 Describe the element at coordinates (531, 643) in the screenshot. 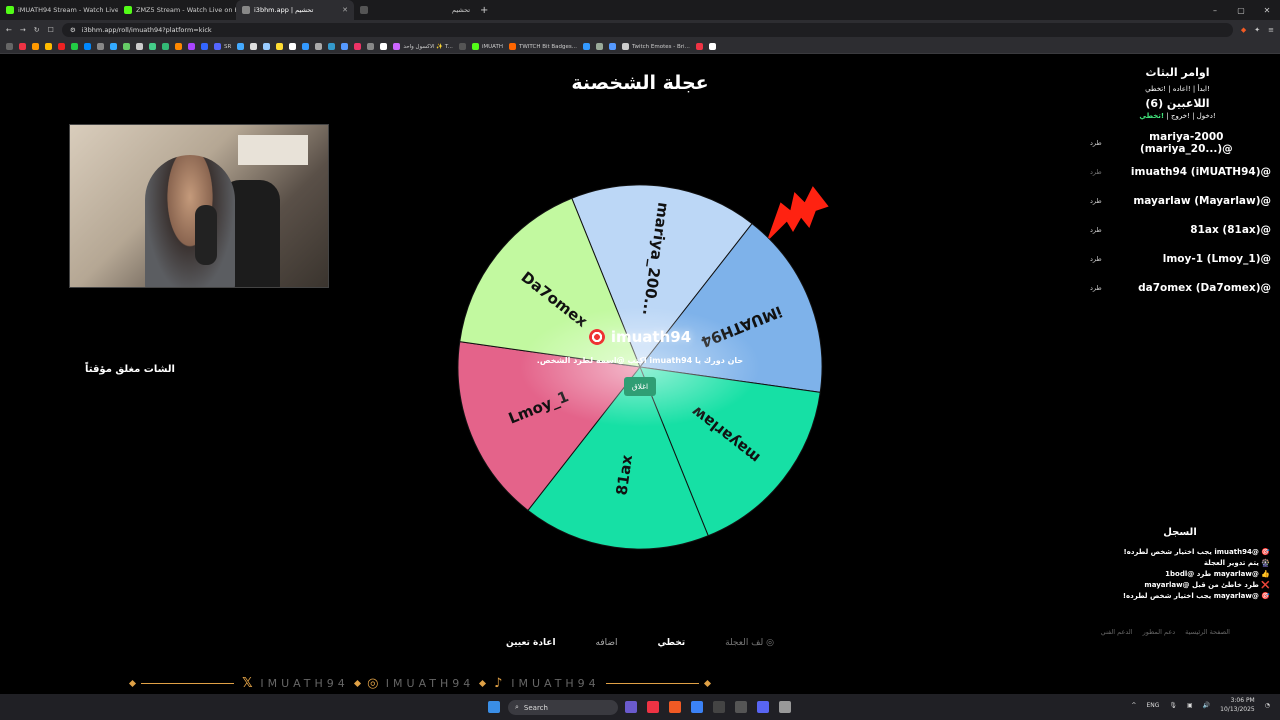

I see `reset-button: اعادة تعيين` at that location.